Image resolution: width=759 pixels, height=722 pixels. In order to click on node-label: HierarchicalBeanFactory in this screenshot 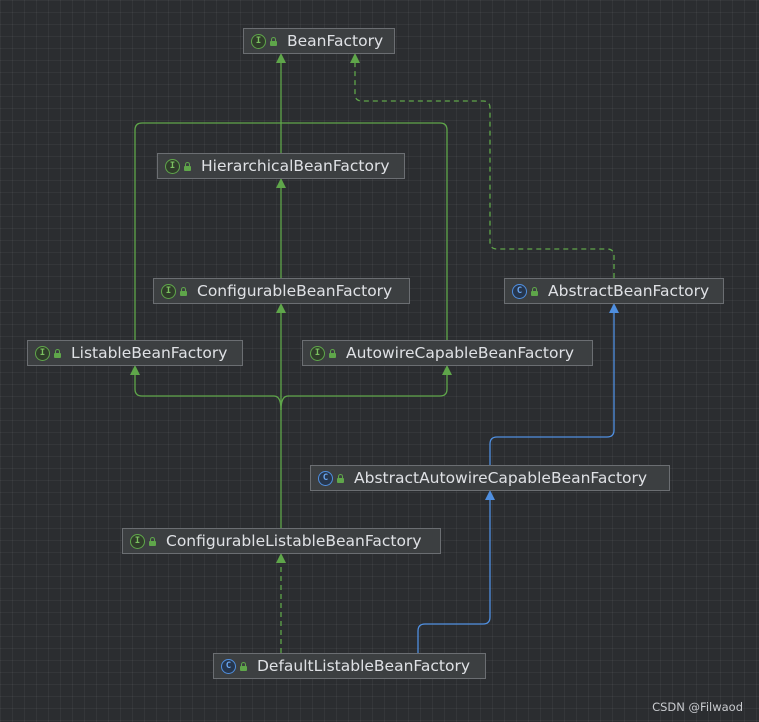, I will do `click(295, 166)`.